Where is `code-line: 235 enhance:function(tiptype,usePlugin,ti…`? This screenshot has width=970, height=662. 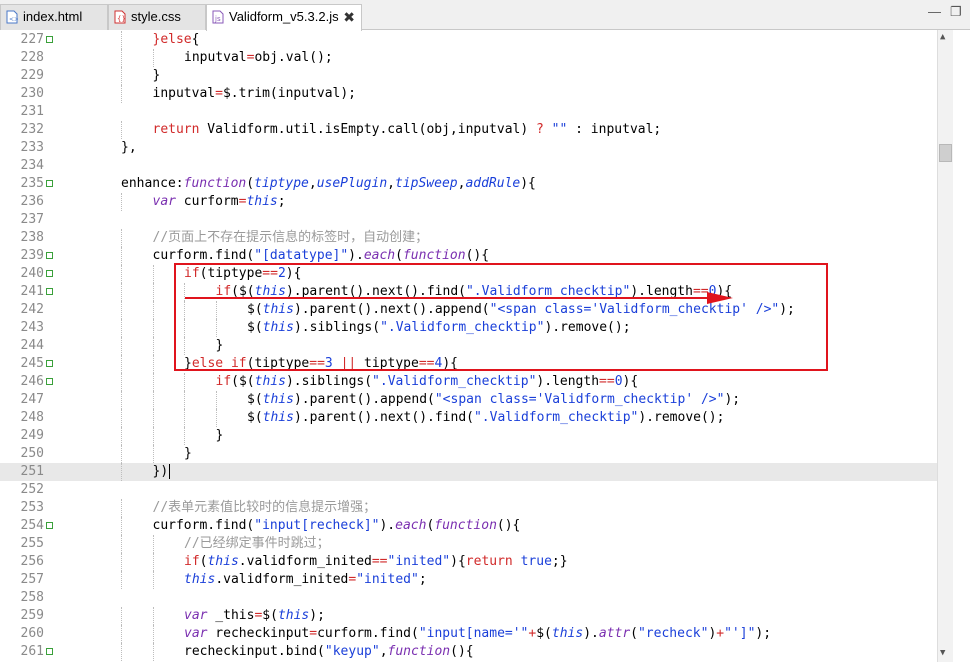 code-line: 235 enhance:function(tiptype,usePlugin,ti… is located at coordinates (468, 184).